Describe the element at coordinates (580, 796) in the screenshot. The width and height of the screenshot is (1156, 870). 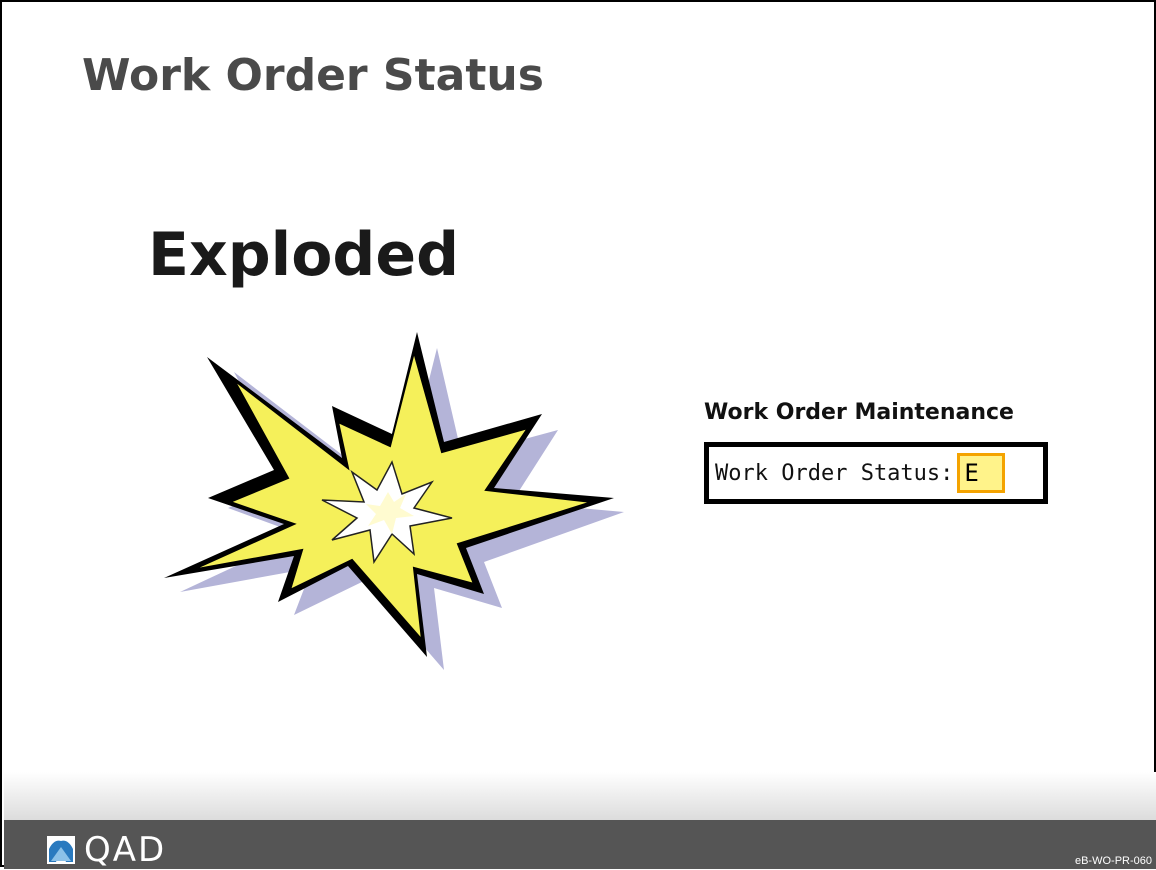
I see `footer-fade` at that location.